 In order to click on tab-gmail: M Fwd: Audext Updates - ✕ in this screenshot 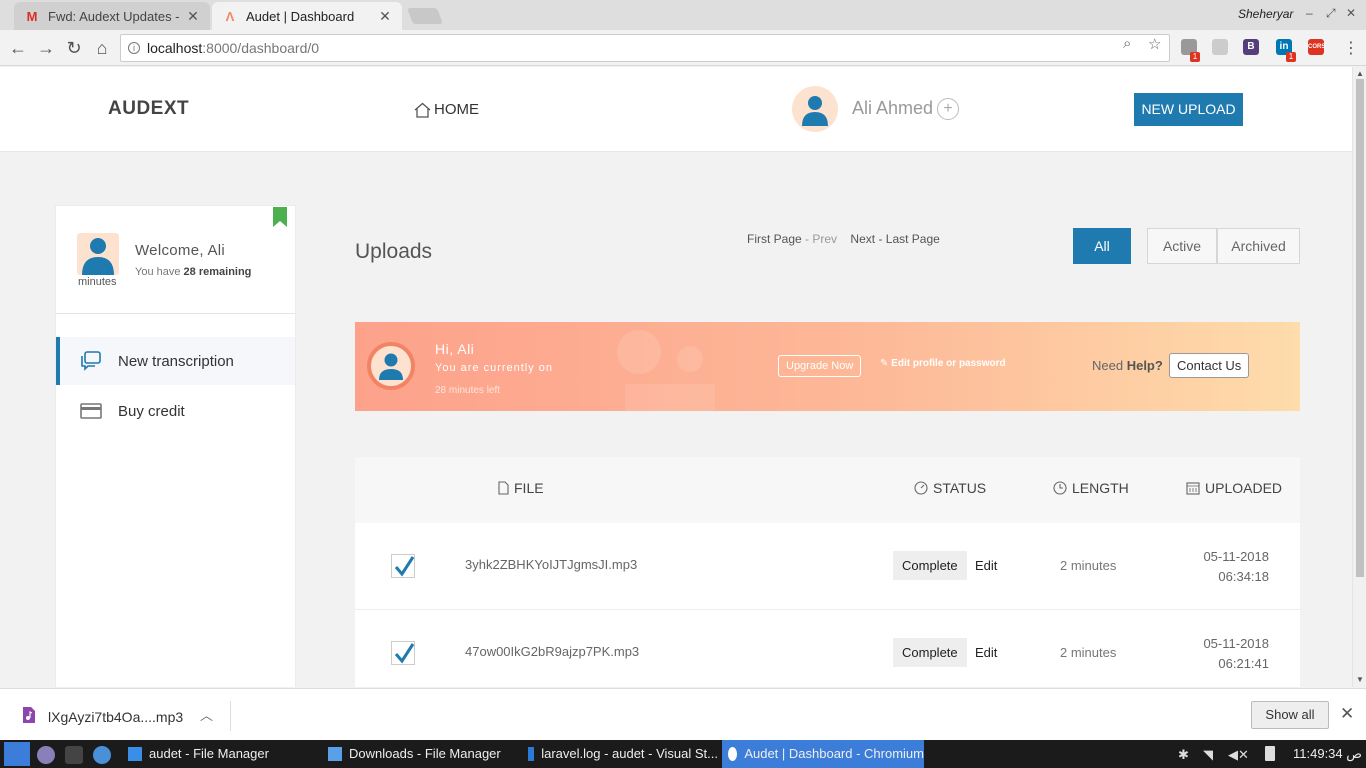, I will do `click(112, 16)`.